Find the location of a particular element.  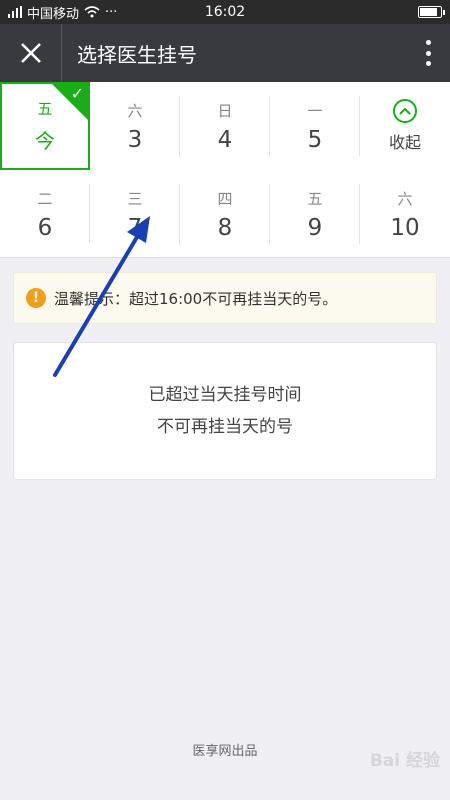

day-number: 今 is located at coordinates (45, 141).